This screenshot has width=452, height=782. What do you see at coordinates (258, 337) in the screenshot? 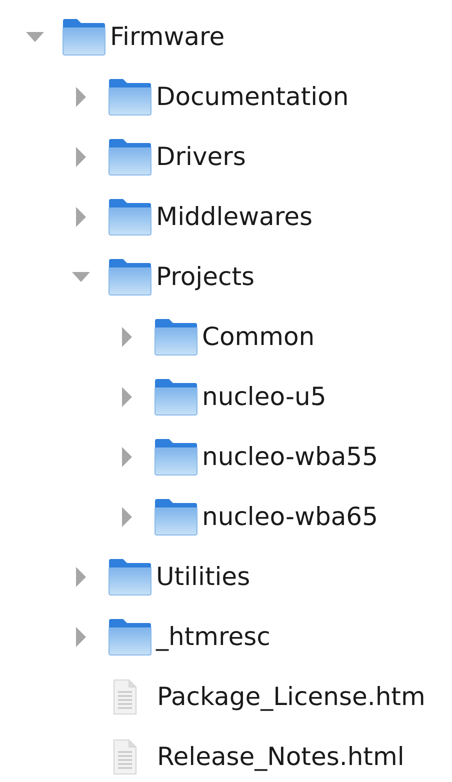
I see `tree-item-label: Common` at bounding box center [258, 337].